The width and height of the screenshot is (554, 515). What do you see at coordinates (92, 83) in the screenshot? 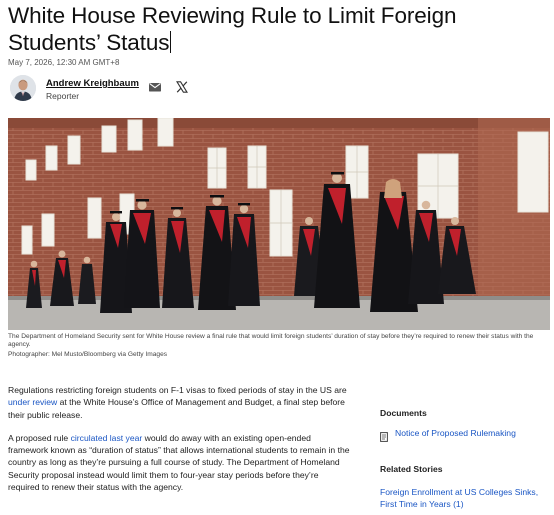
I see `author-name-link: Andrew Kreighbaum` at bounding box center [92, 83].